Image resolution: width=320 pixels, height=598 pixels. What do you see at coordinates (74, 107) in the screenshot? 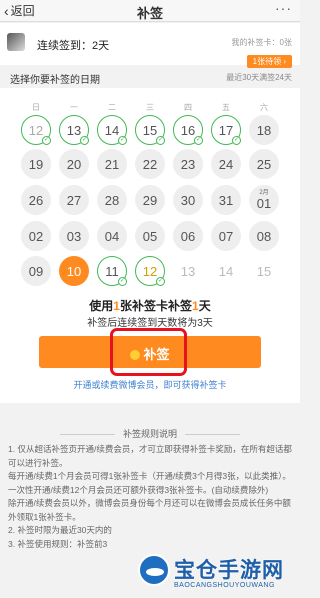
I see `weekday-label: 一` at bounding box center [74, 107].